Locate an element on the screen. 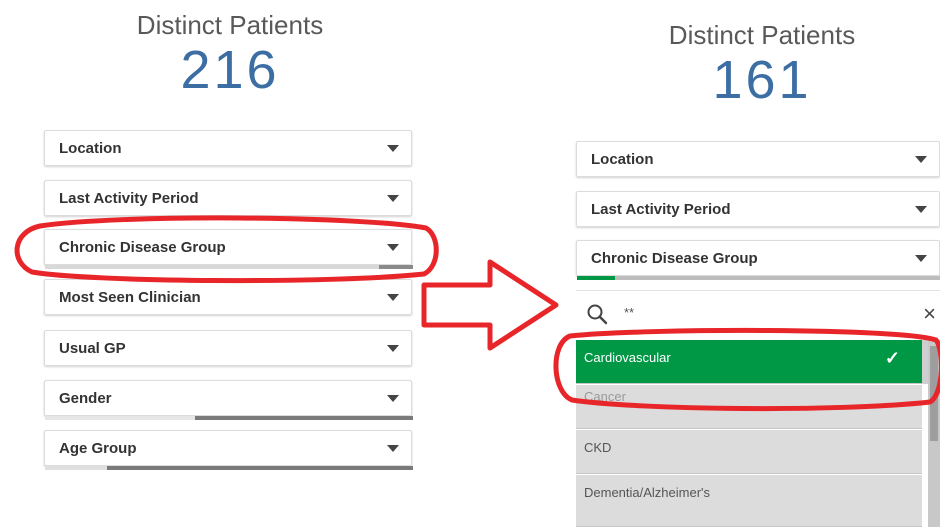 The image size is (940, 527). state-bar-light is located at coordinates (76, 468).